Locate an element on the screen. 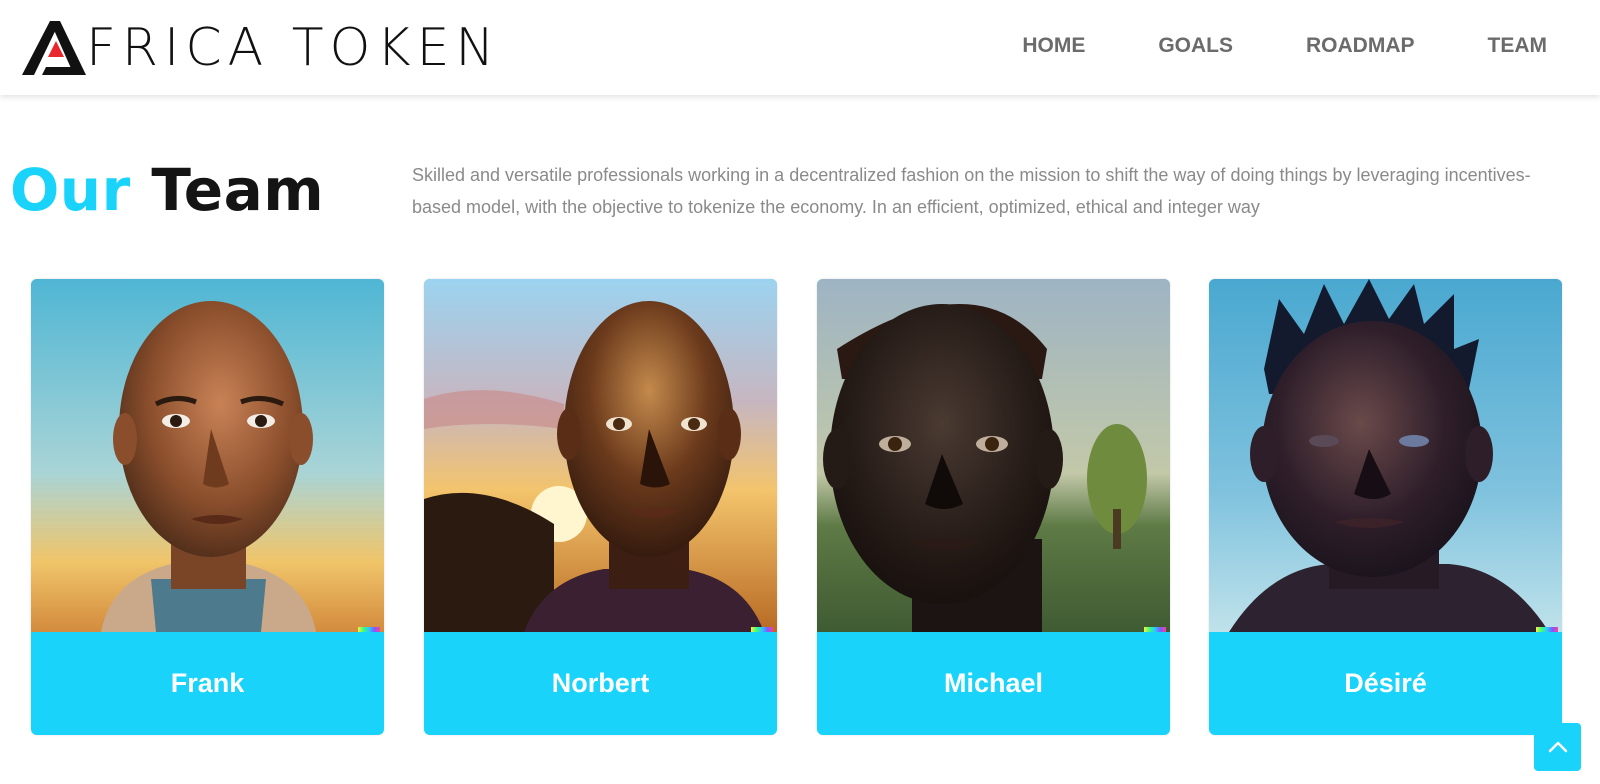  team-member-name: Désiré is located at coordinates (1385, 683).